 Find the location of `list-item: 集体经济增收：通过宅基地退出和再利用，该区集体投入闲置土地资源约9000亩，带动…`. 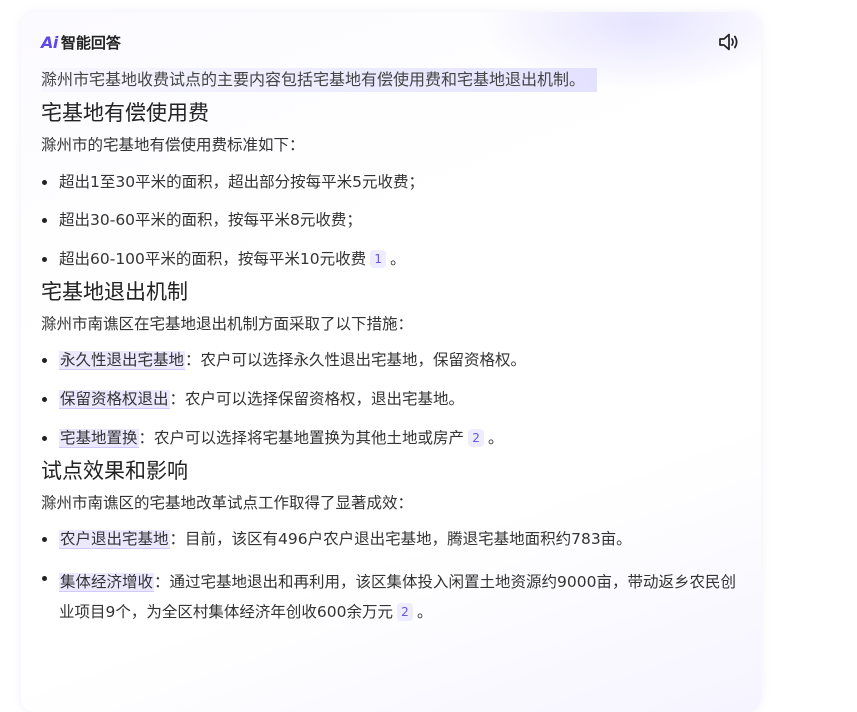

list-item: 集体经济增收：通过宅基地退出和再利用，该区集体投入闲置土地资源约9000亩，带动… is located at coordinates (391, 597).